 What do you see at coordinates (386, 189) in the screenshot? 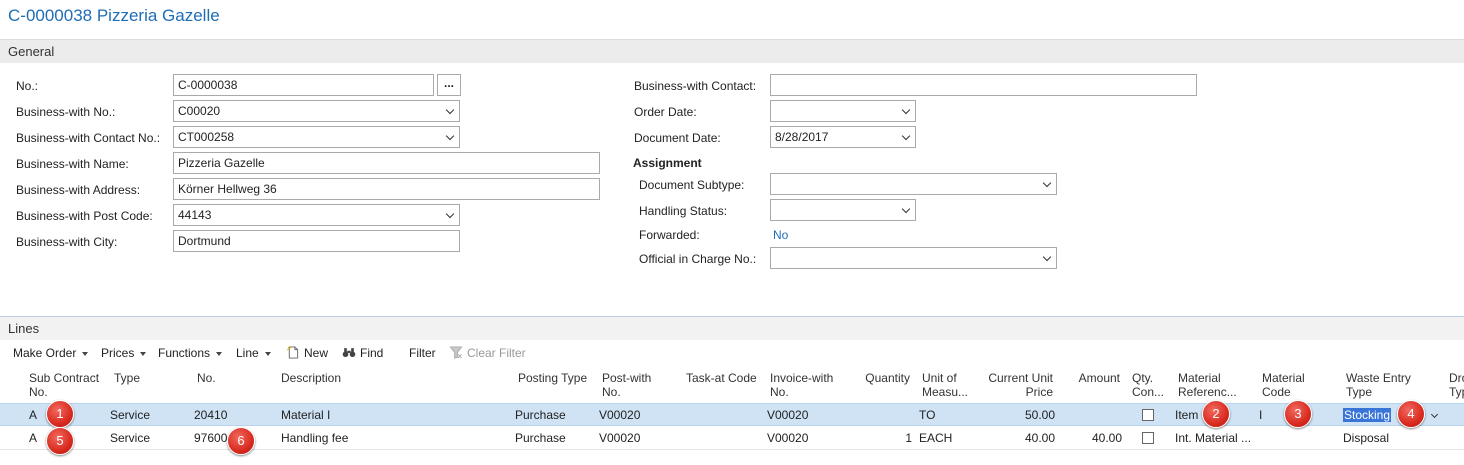
I see `bw-address-field: Körner Hellweg 36` at bounding box center [386, 189].